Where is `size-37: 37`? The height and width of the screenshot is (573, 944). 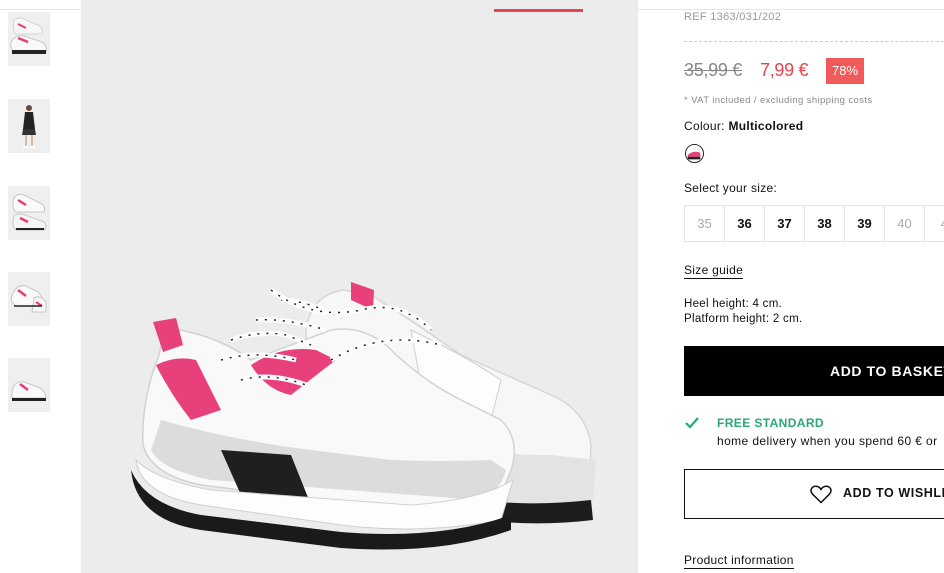 size-37: 37 is located at coordinates (784, 223).